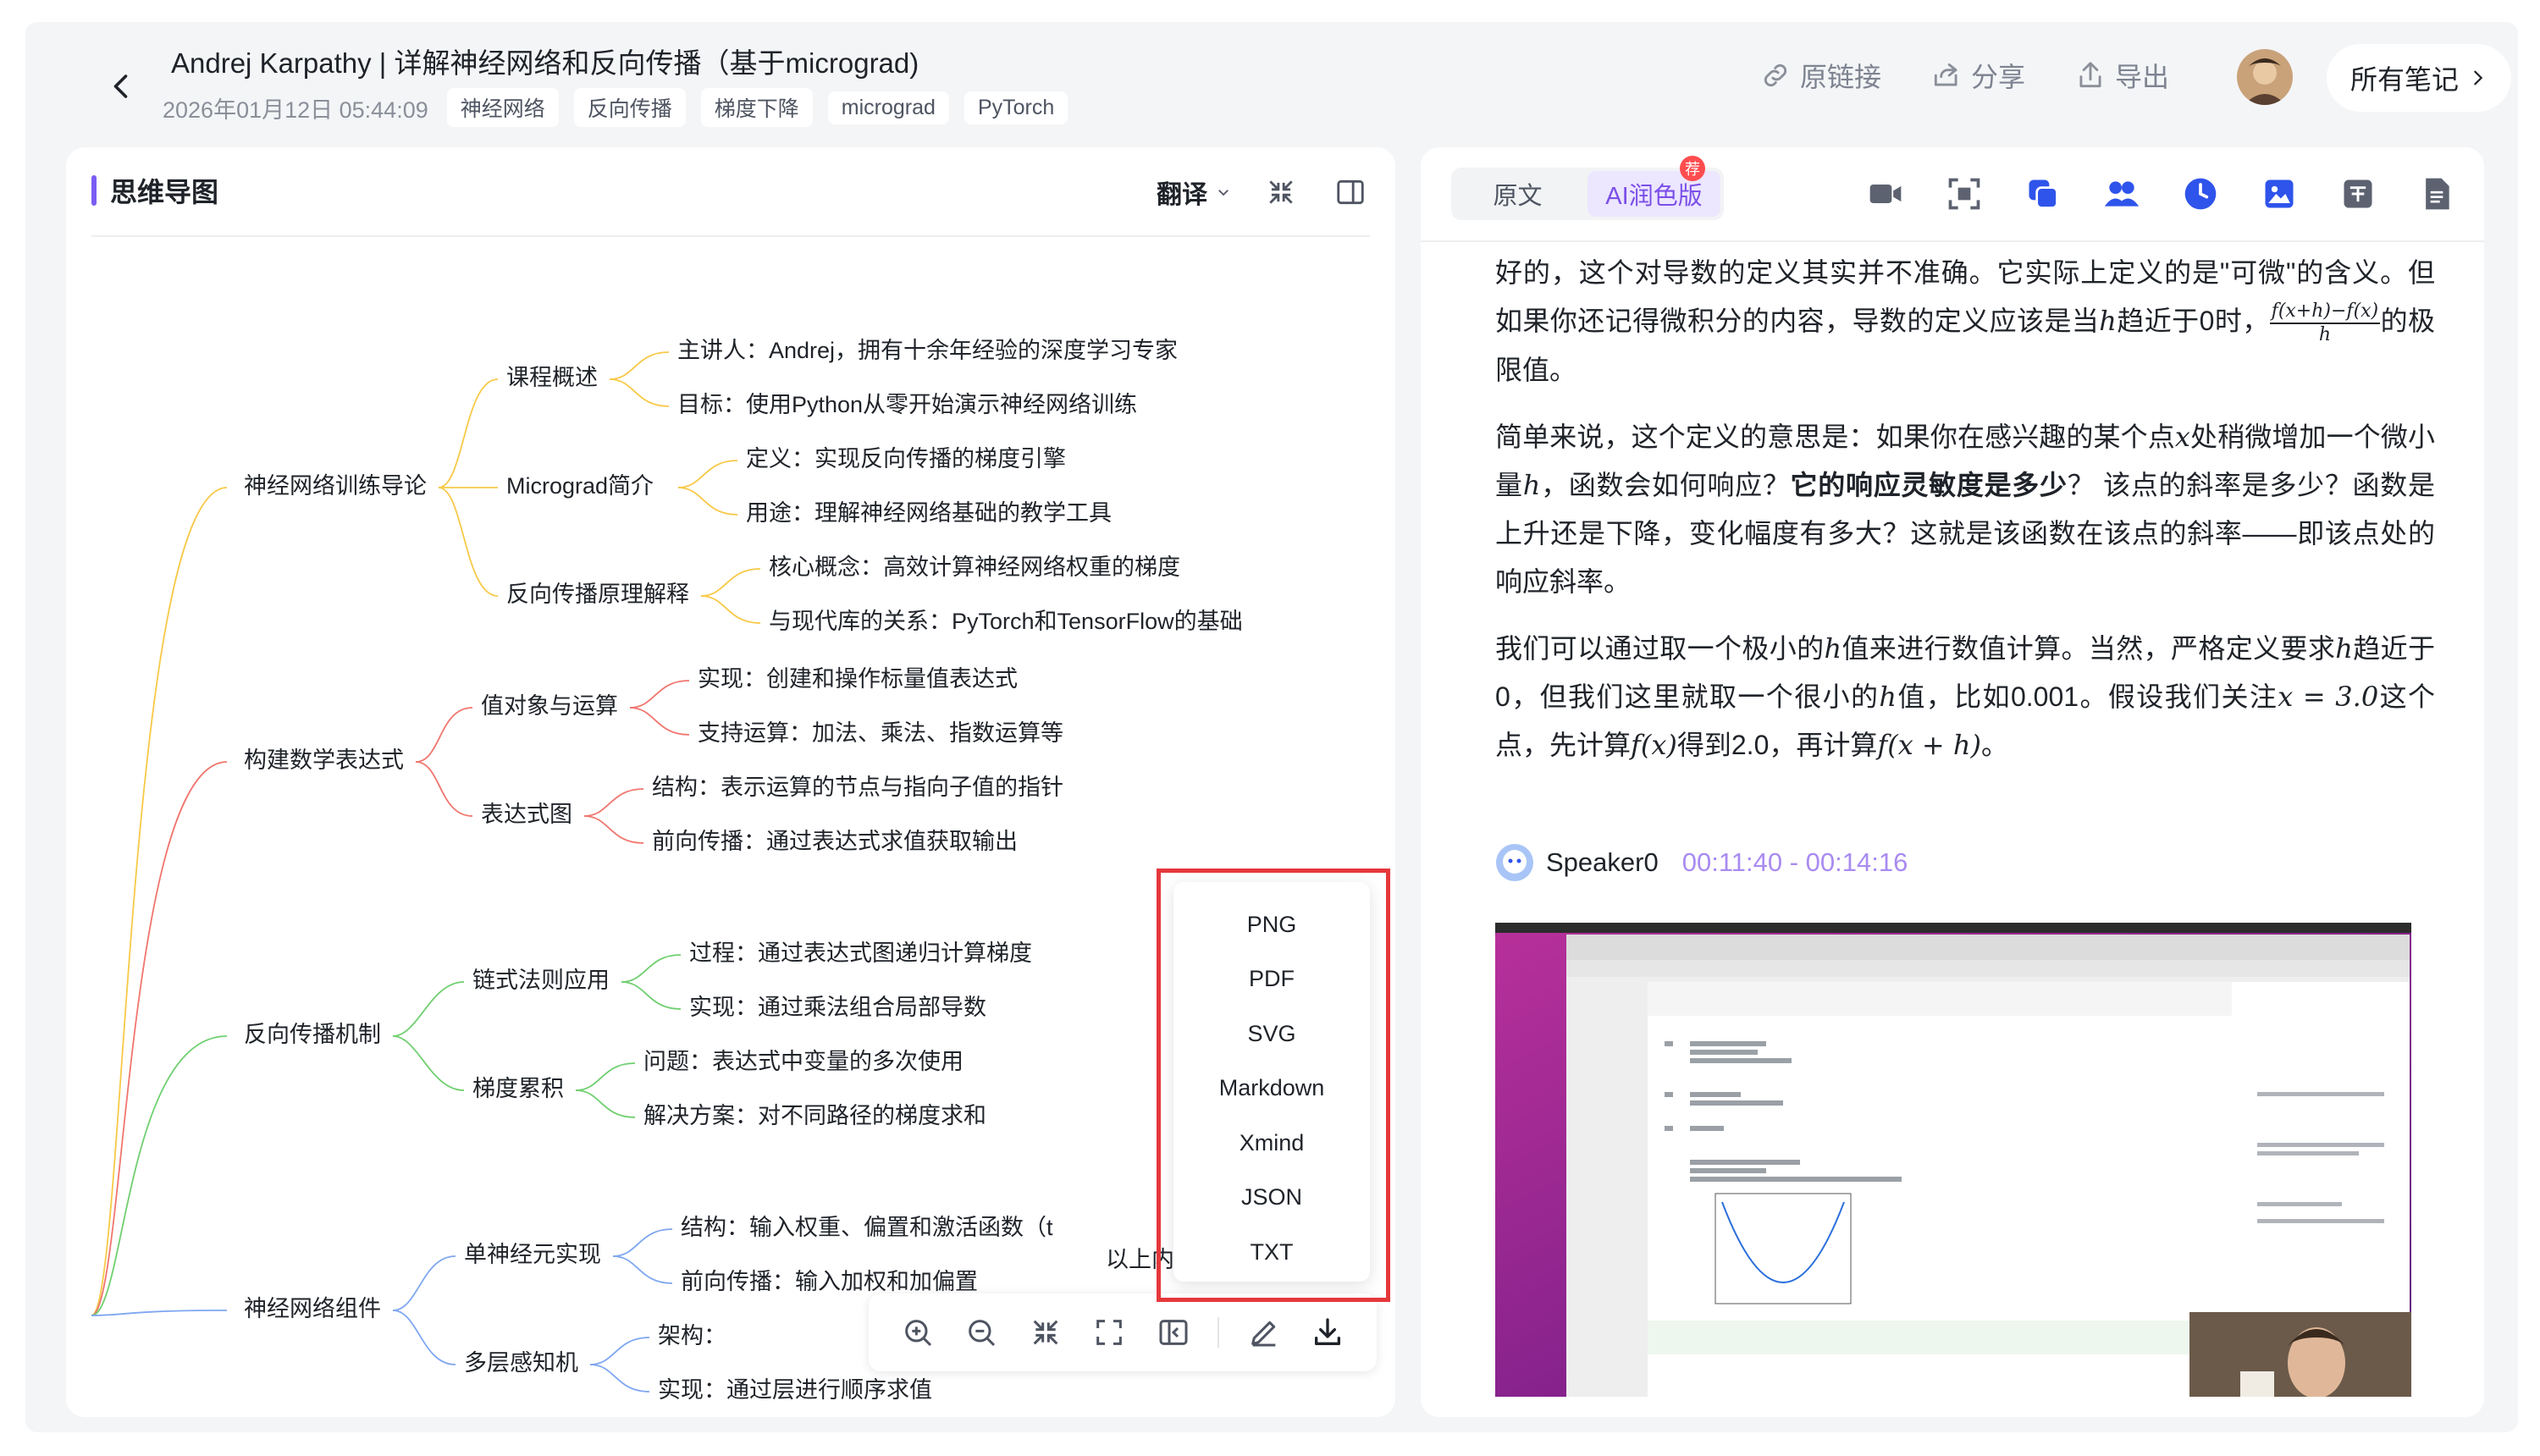 Image resolution: width=2540 pixels, height=1456 pixels. Describe the element at coordinates (521, 1363) in the screenshot. I see `mindmap-node-level2: 多层感知机` at that location.